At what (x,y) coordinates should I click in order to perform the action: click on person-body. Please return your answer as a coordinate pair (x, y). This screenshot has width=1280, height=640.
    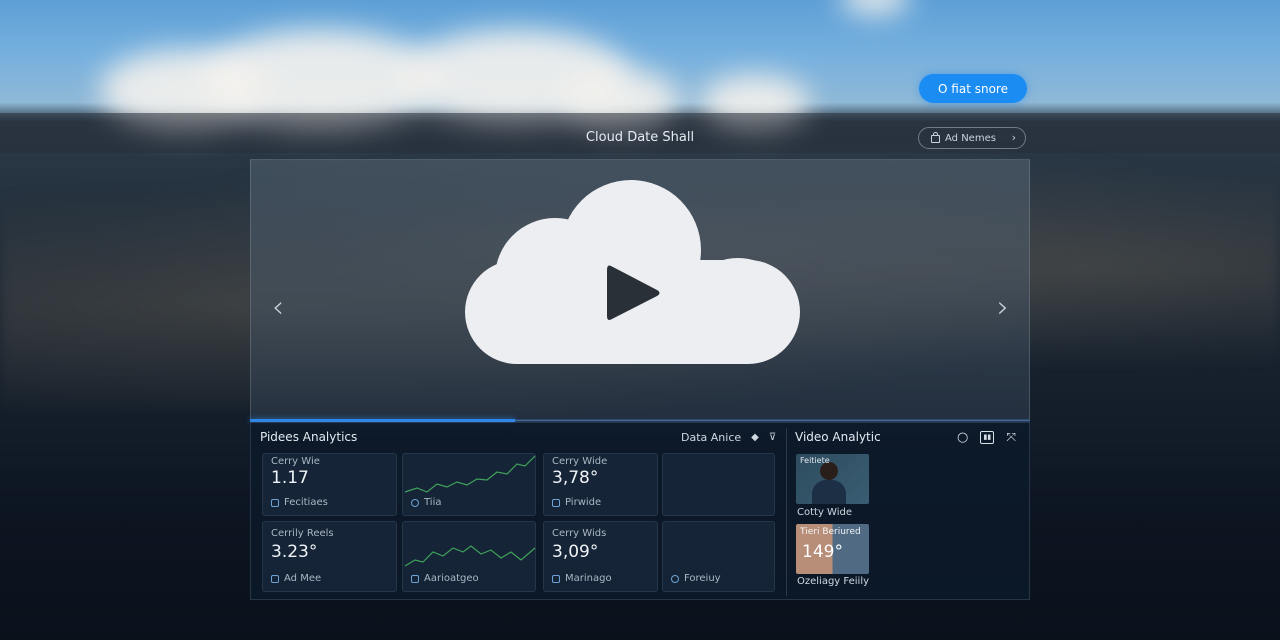
    Looking at the image, I should click on (829, 492).